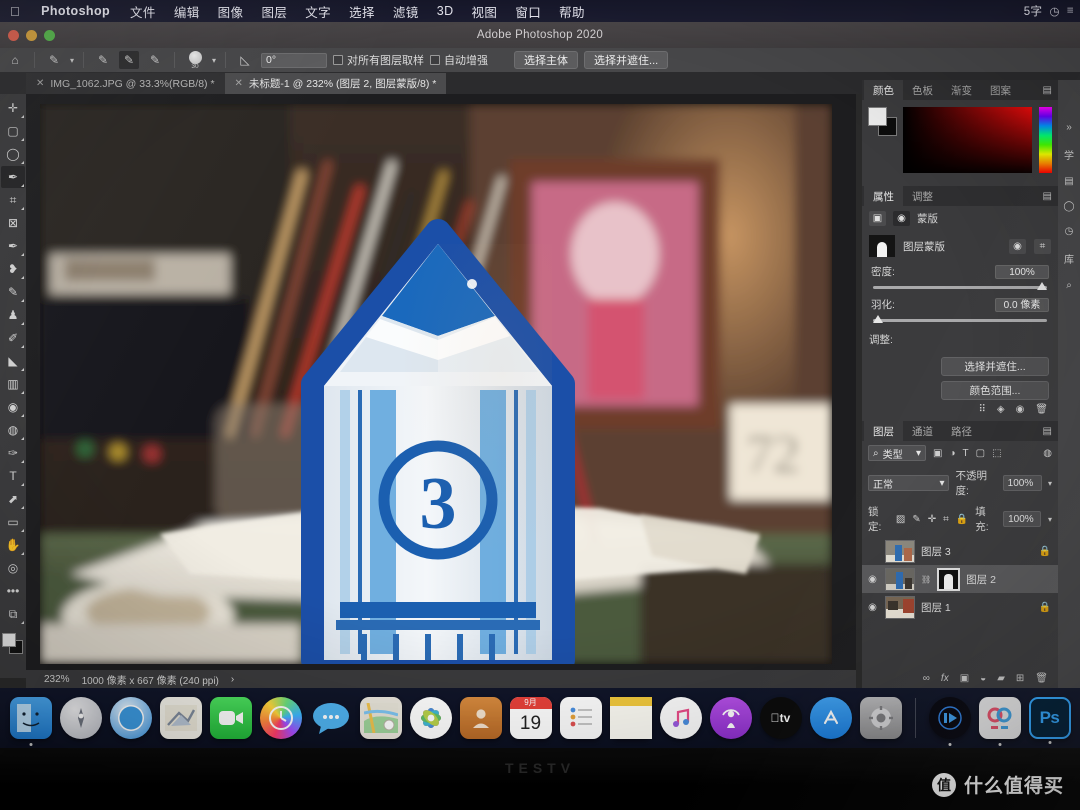 This screenshot has height=810, width=1080. I want to click on add-to-selection-button: ✎, so click(129, 60).